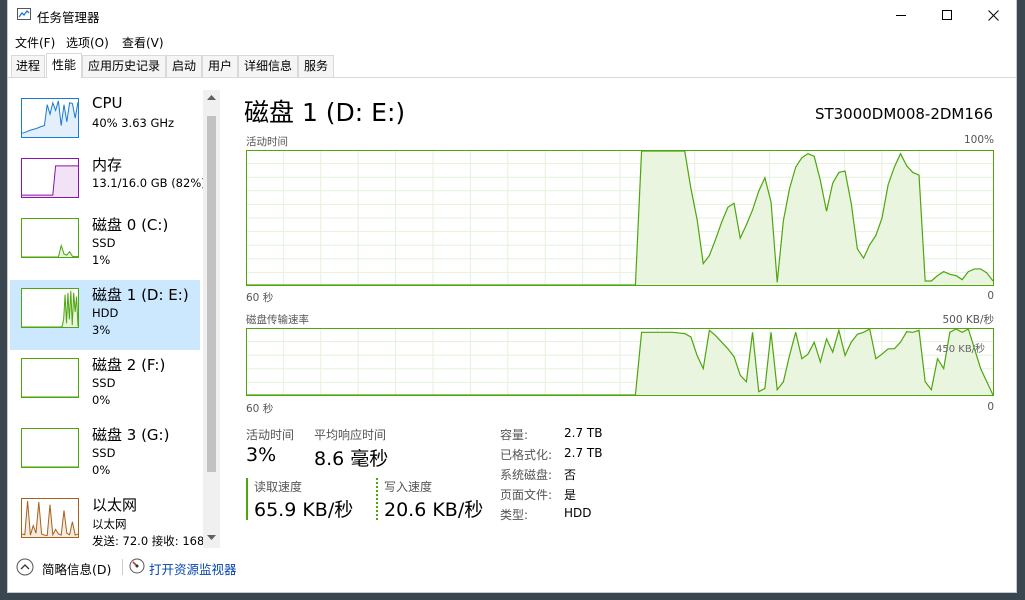  I want to click on disk-3-thumbnail-graph, so click(50, 448).